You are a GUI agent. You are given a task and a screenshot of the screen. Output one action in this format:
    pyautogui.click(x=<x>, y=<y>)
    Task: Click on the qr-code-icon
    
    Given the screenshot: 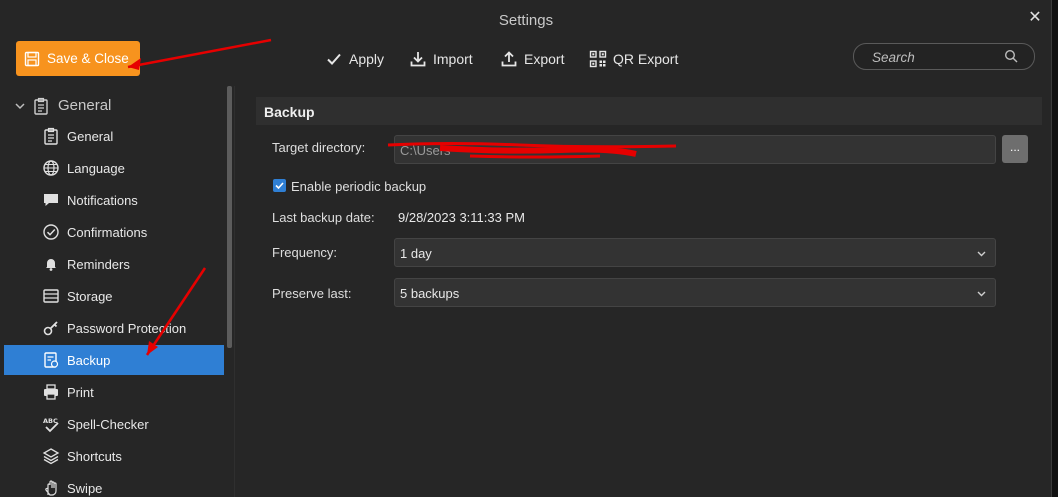 What is the action you would take?
    pyautogui.click(x=598, y=59)
    